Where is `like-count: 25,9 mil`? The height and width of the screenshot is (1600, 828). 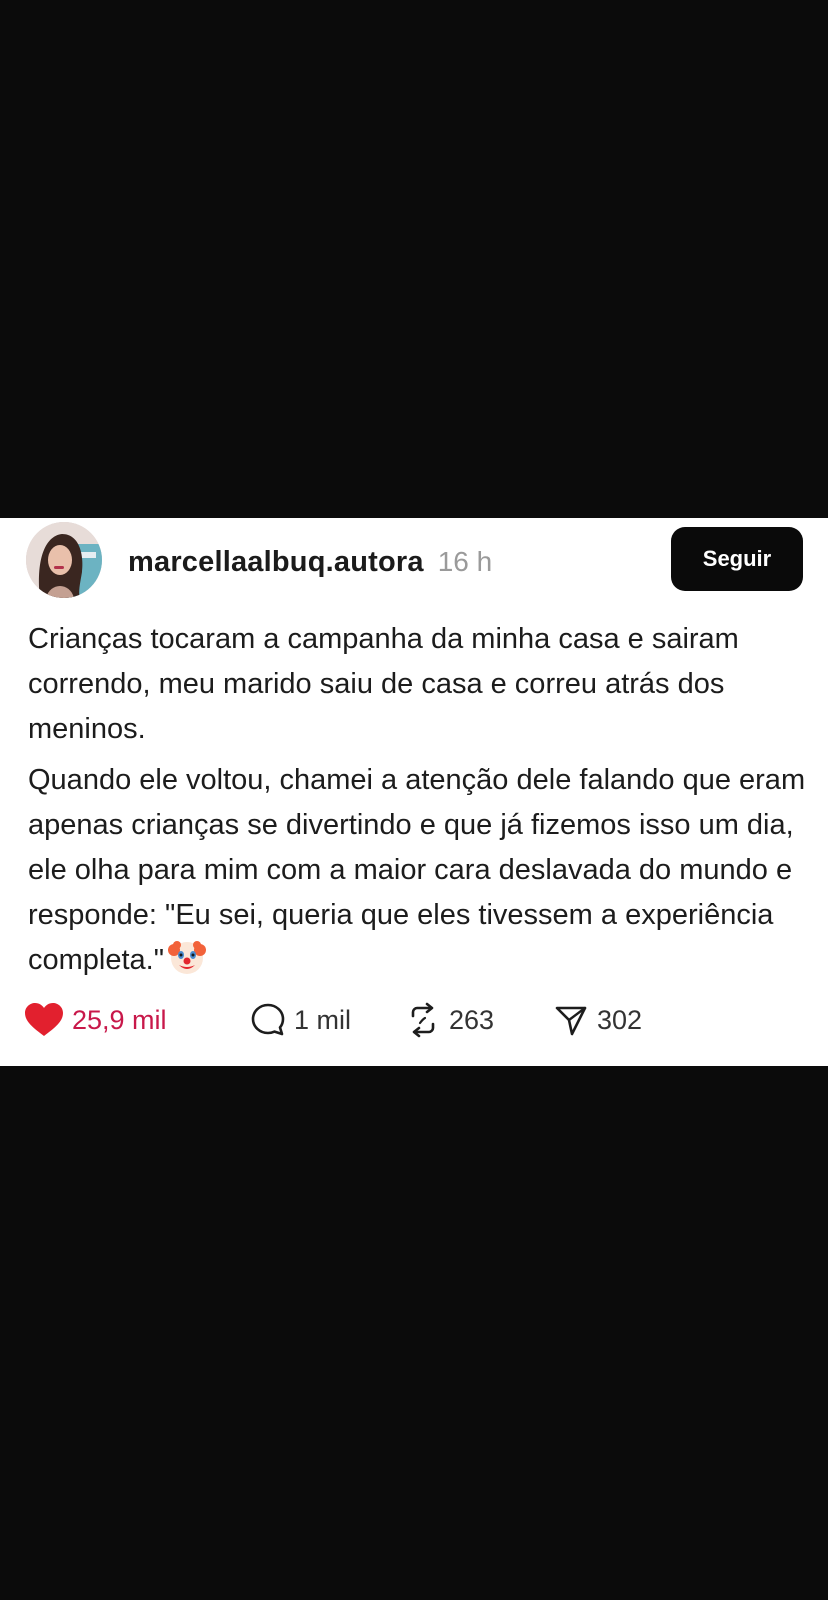
like-count: 25,9 mil is located at coordinates (119, 1019).